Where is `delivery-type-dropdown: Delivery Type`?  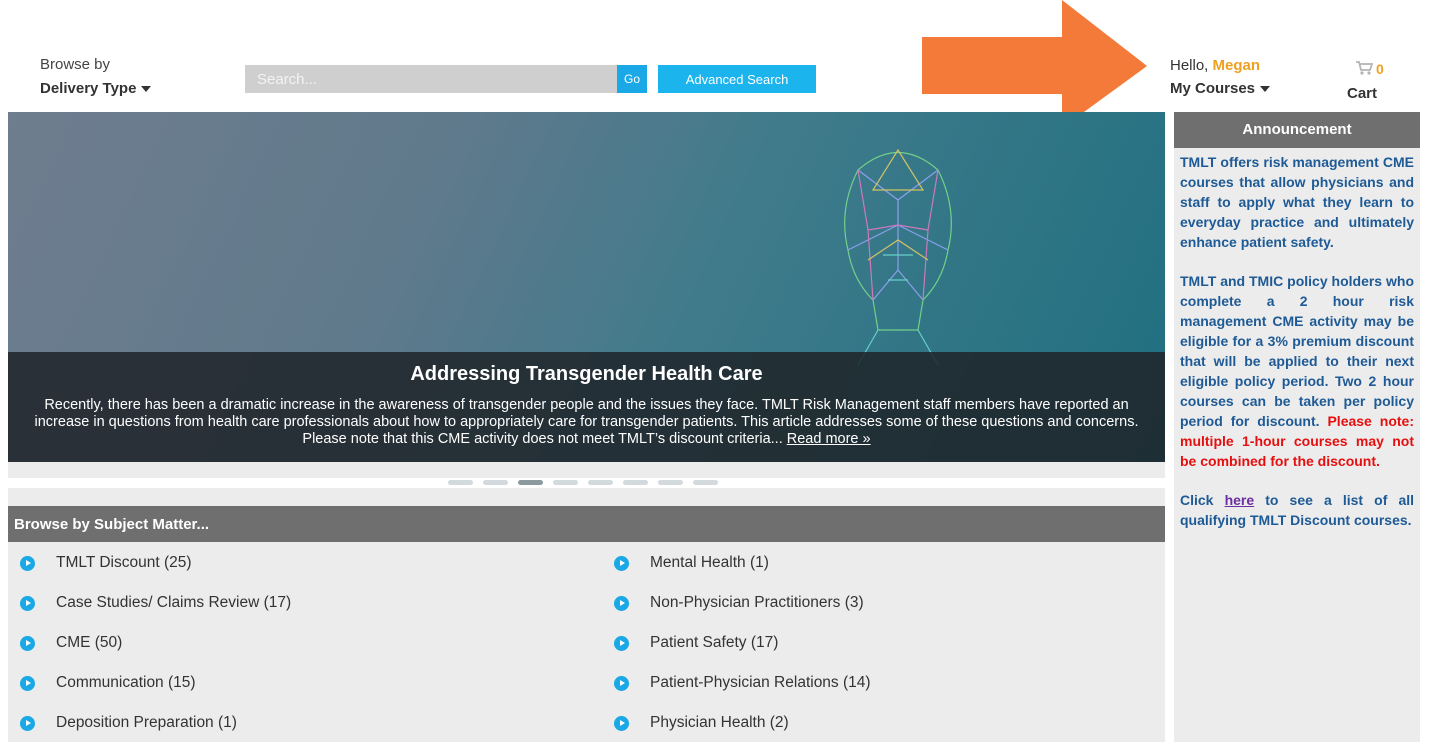
delivery-type-dropdown: Delivery Type is located at coordinates (96, 88).